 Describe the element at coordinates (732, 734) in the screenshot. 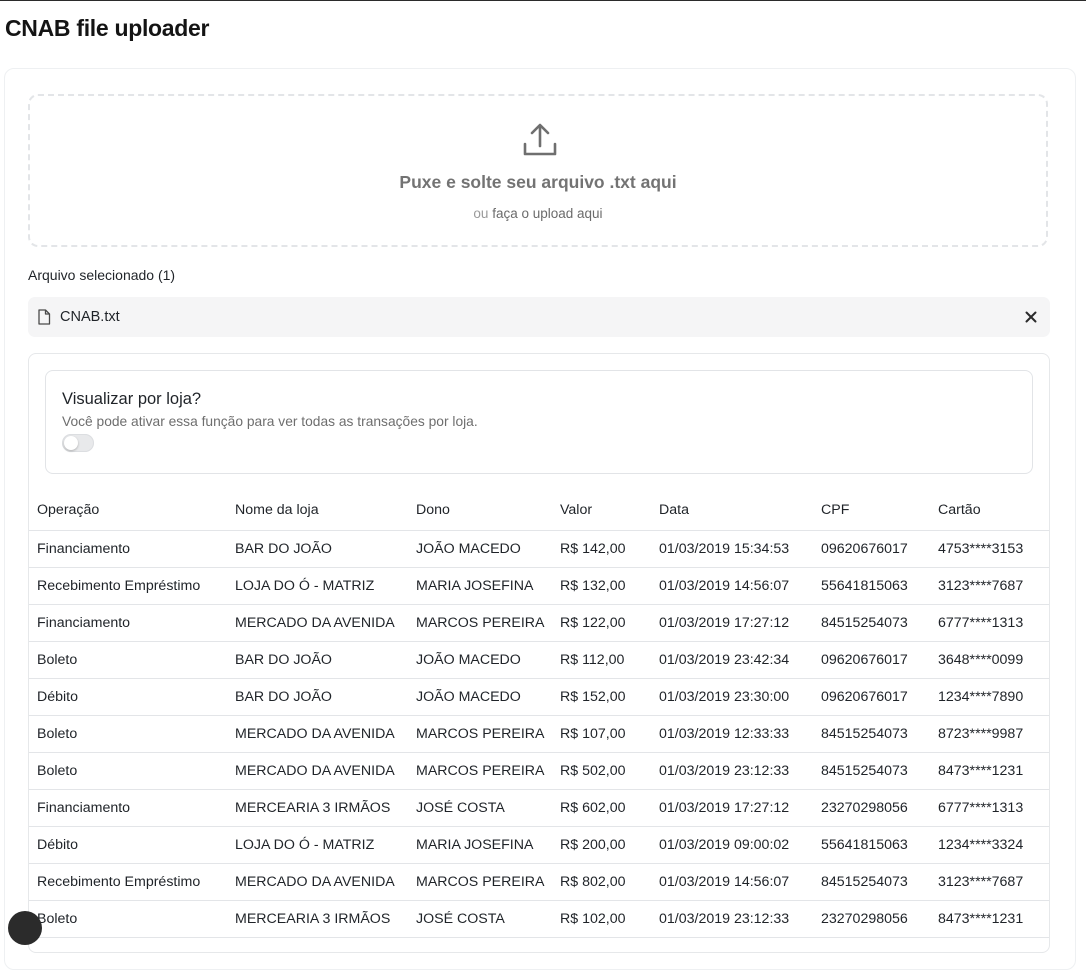

I see `table-cell: 01/03/2019 12:33:33` at that location.